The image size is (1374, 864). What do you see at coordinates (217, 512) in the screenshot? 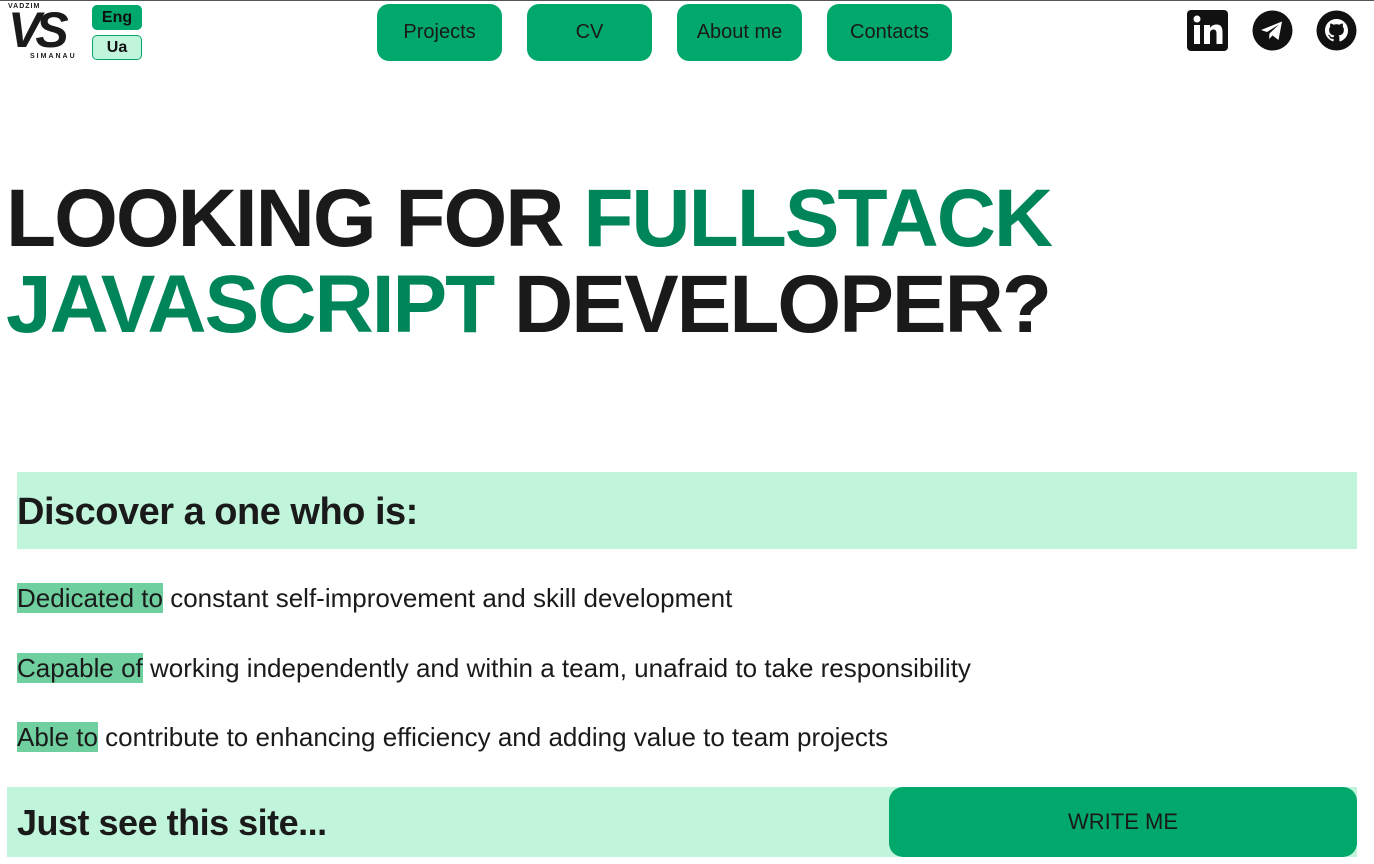
I see `discover-title: Discover a one who is:` at bounding box center [217, 512].